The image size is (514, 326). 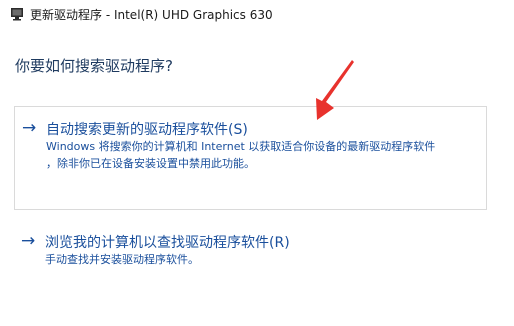 What do you see at coordinates (335, 90) in the screenshot?
I see `red-pointer-arrow-icon` at bounding box center [335, 90].